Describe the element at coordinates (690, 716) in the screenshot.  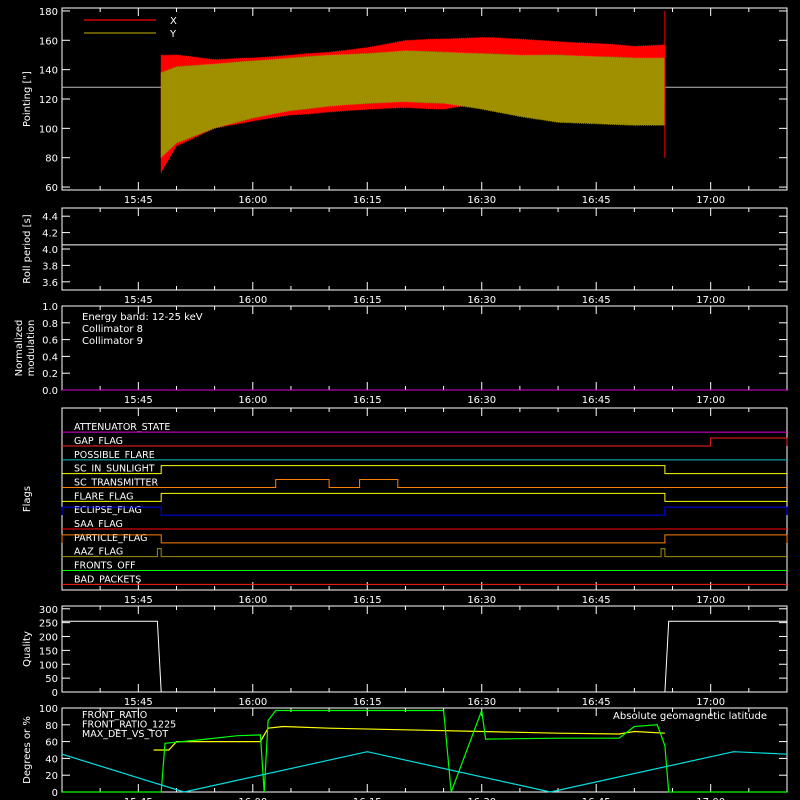
I see `annotation-text: Absolute geomagnetic latitude` at that location.